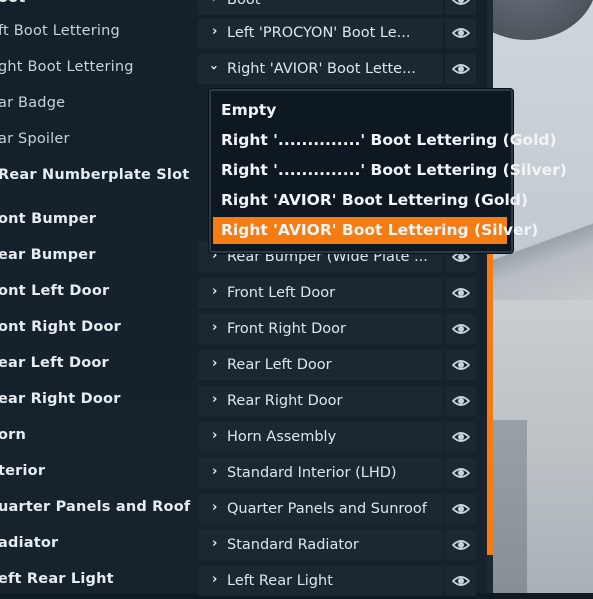 Image resolution: width=593 pixels, height=599 pixels. Describe the element at coordinates (12, 3) in the screenshot. I see `part-slot-label: oot` at that location.